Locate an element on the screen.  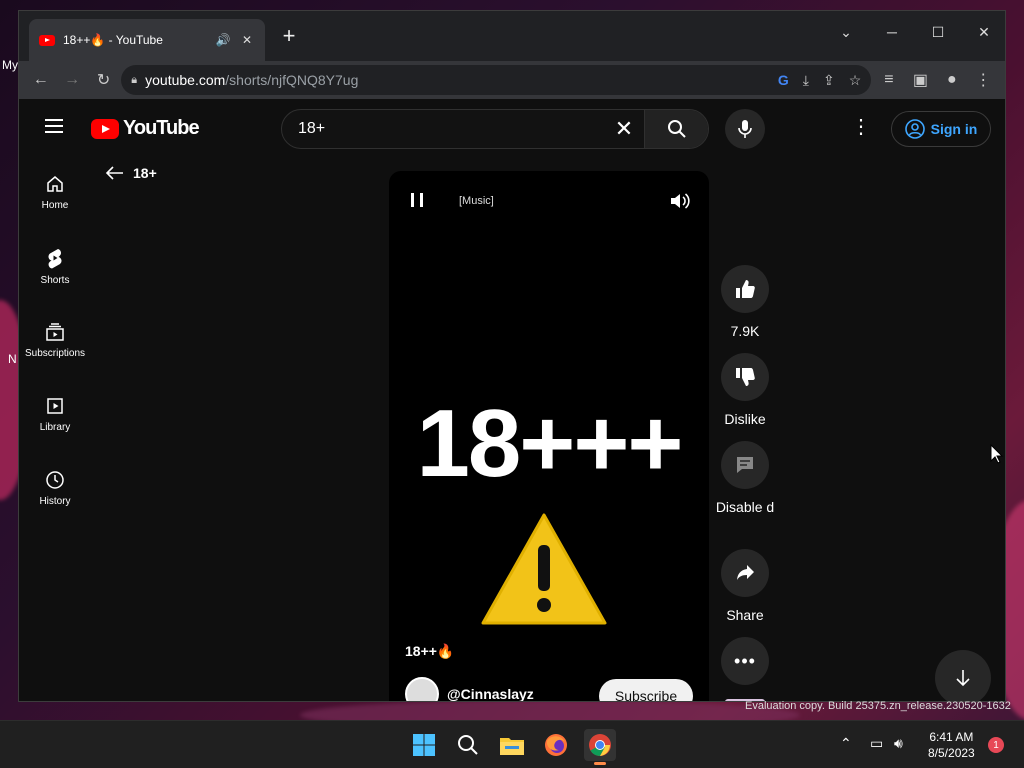
browser-tab: 18++🔥 - YouTube 🔊 ✕ is located at coordinates (147, 40).